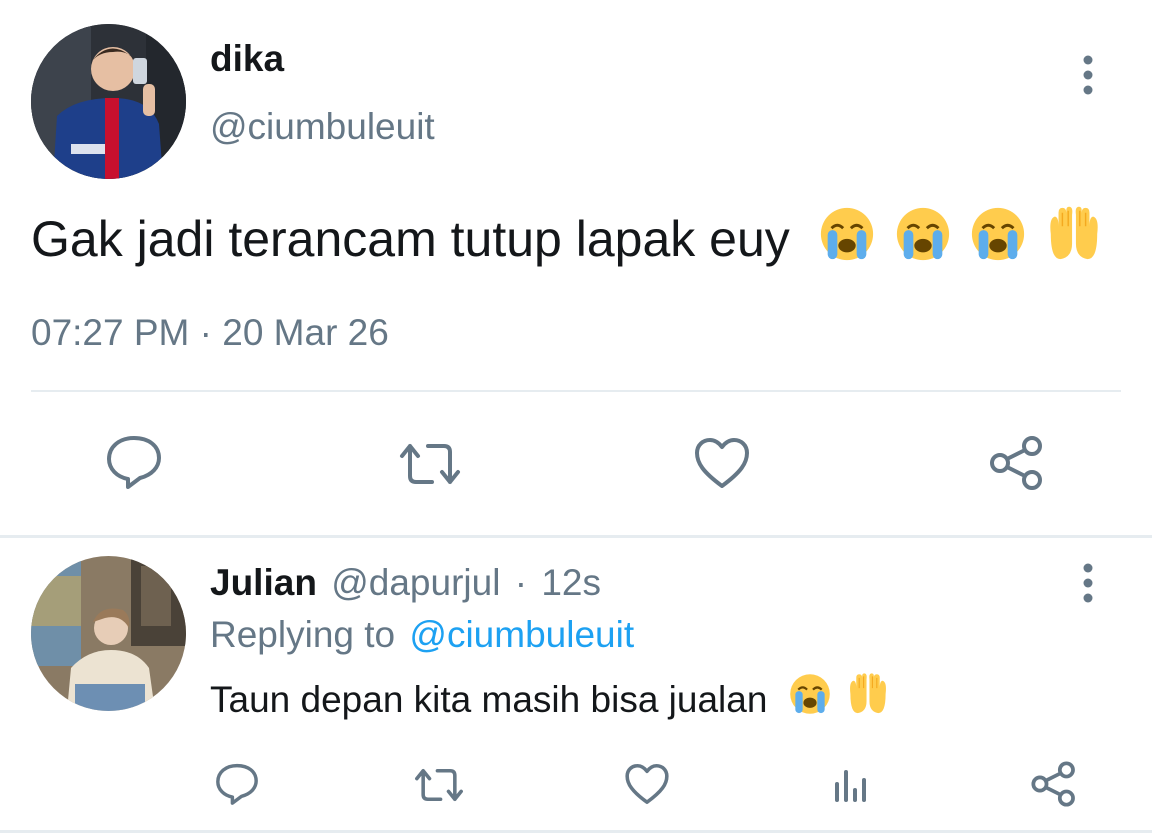 The image size is (1152, 834). I want to click on main-tweet-timestamp: 07:27 PM · 20 Mar 26, so click(210, 333).